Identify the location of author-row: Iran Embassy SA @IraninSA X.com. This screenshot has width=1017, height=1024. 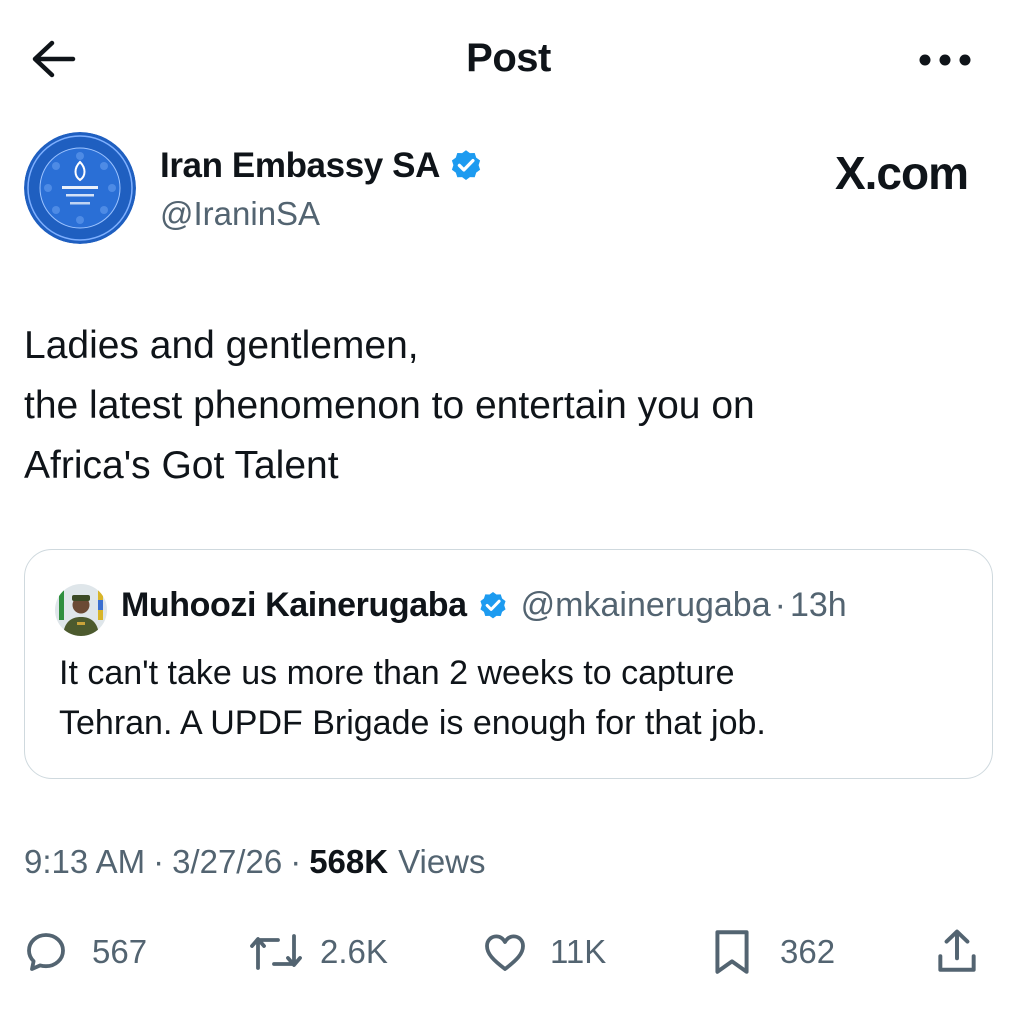
(509, 188).